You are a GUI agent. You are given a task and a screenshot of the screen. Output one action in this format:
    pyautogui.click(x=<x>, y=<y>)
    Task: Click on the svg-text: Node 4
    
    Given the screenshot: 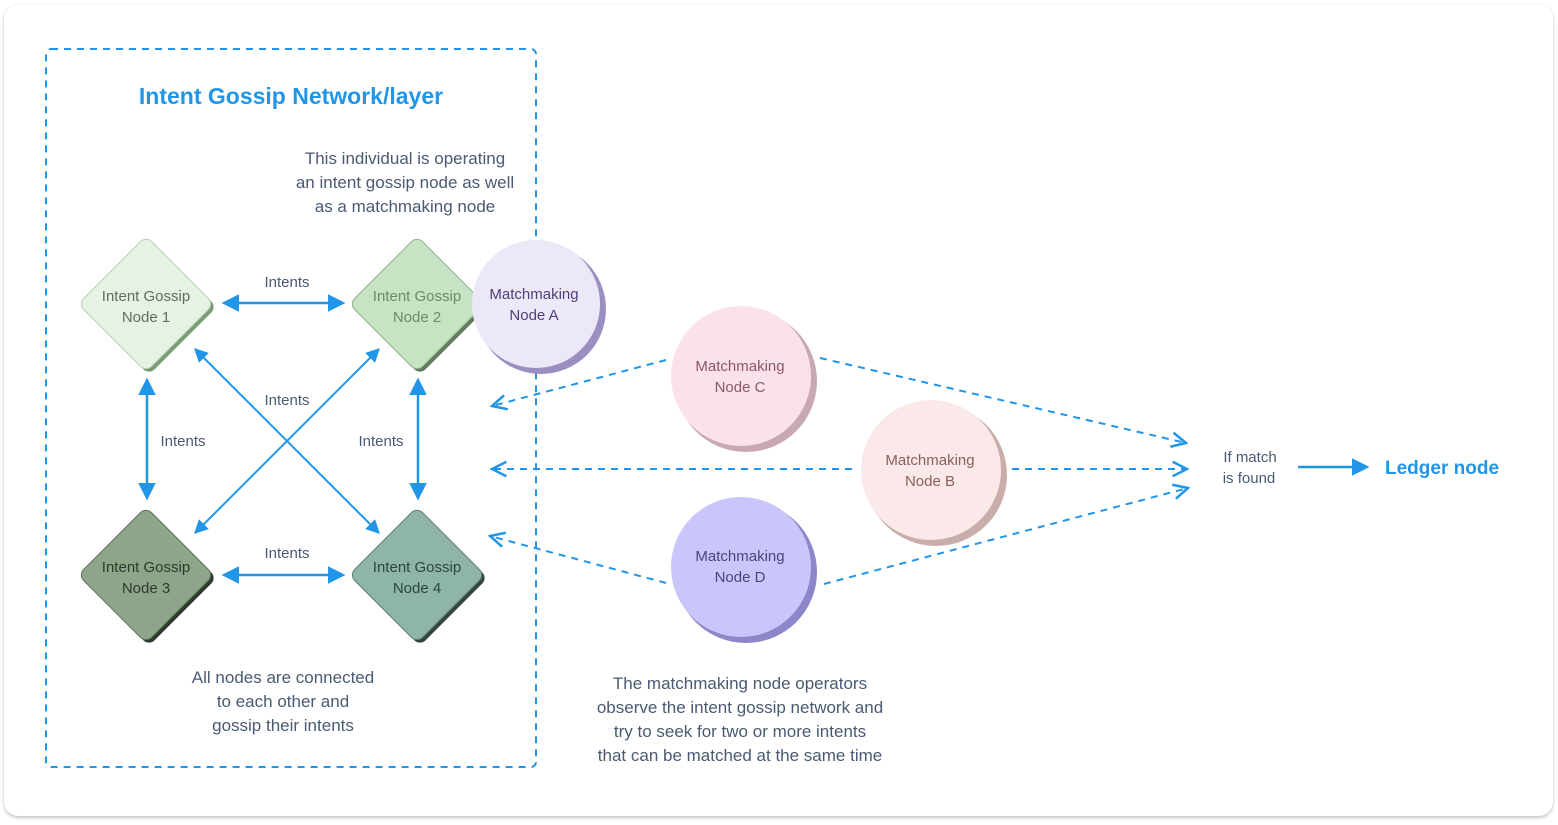 What is the action you would take?
    pyautogui.click(x=417, y=588)
    